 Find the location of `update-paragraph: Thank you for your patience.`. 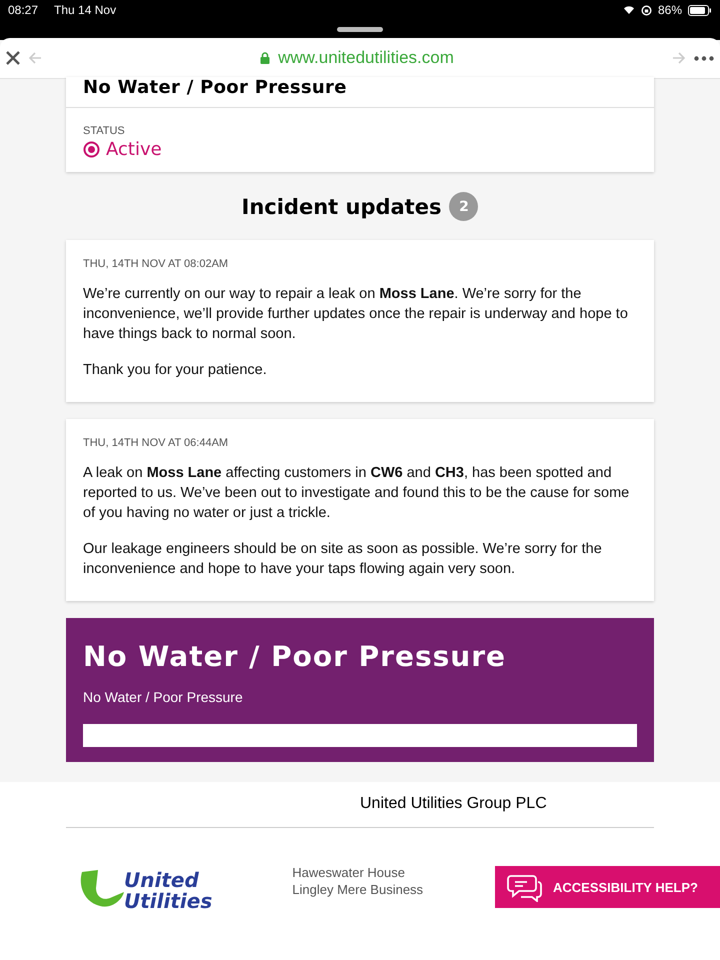

update-paragraph: Thank you for your patience. is located at coordinates (175, 370).